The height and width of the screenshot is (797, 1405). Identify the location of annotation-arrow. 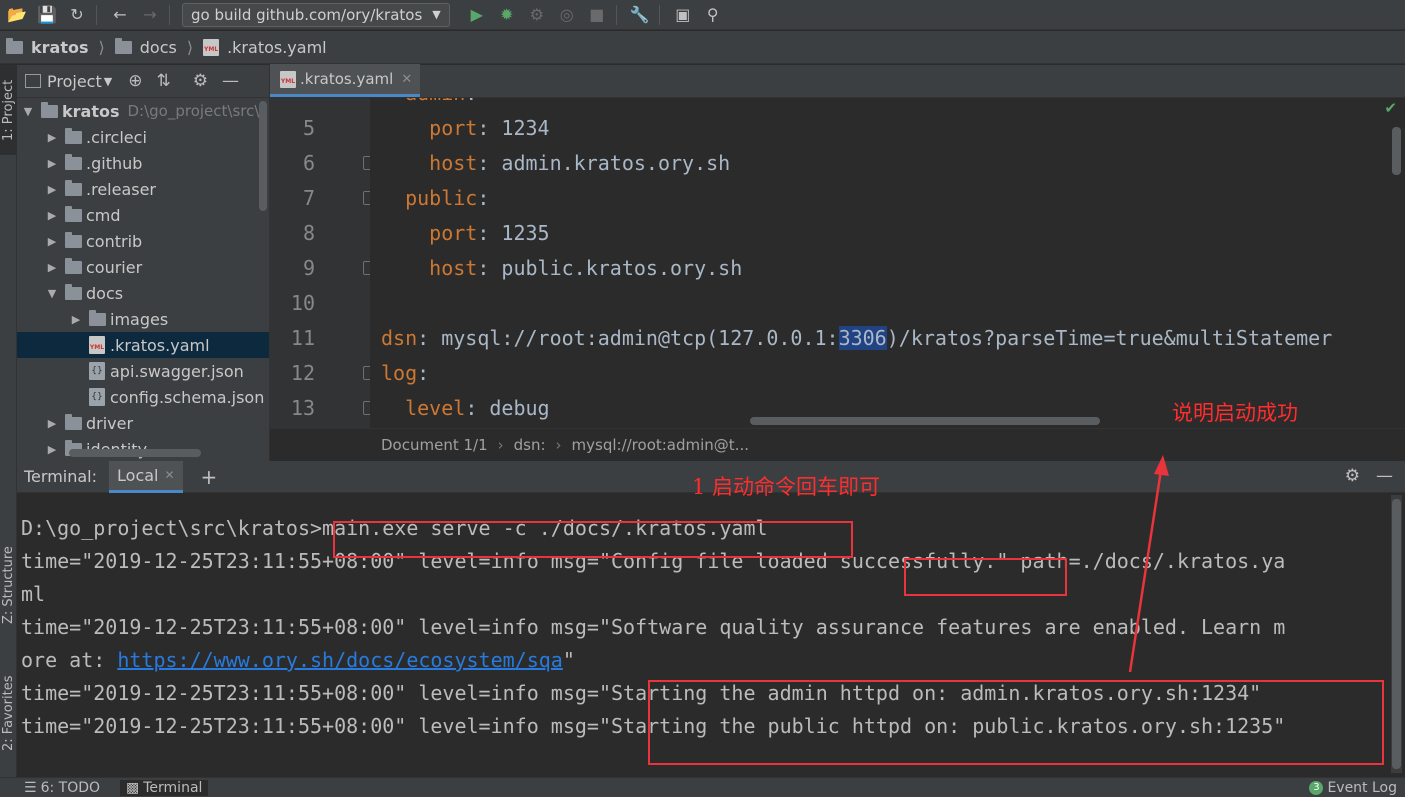
(1148, 564).